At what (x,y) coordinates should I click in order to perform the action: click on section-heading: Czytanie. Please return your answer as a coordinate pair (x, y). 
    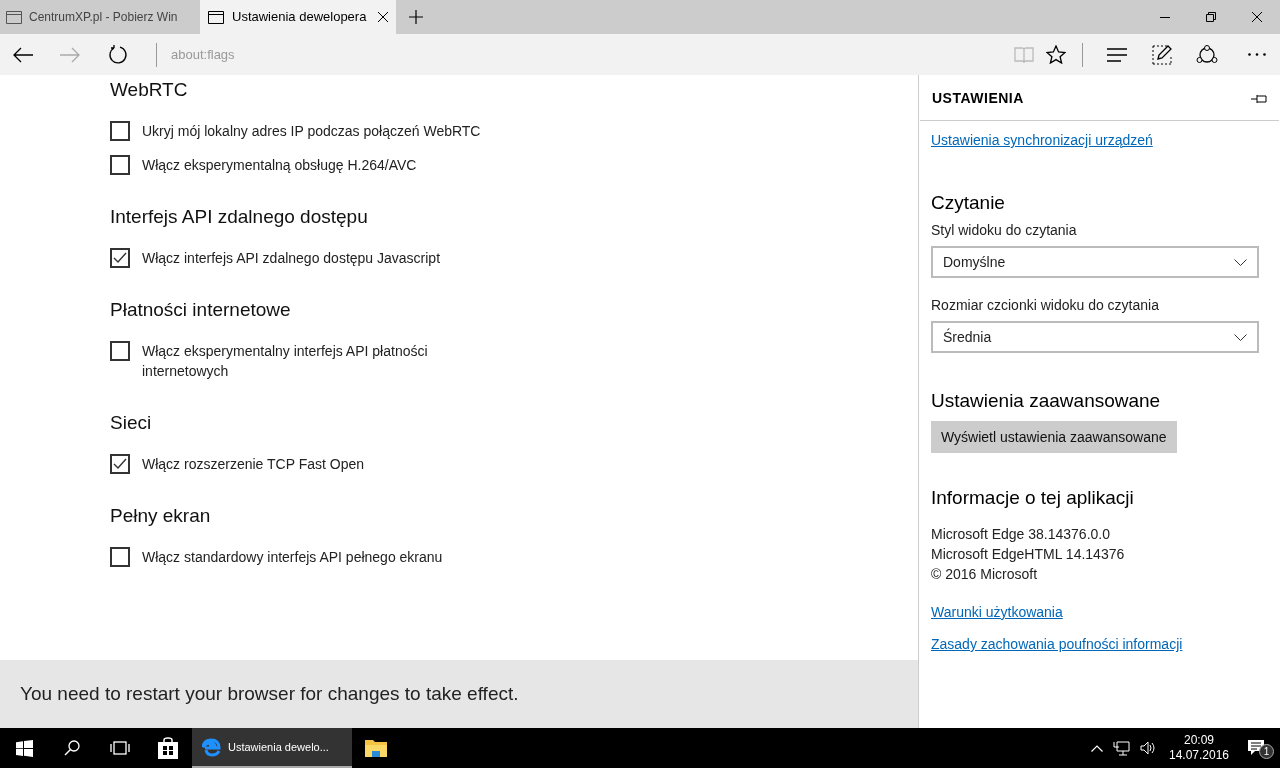
    Looking at the image, I should click on (968, 203).